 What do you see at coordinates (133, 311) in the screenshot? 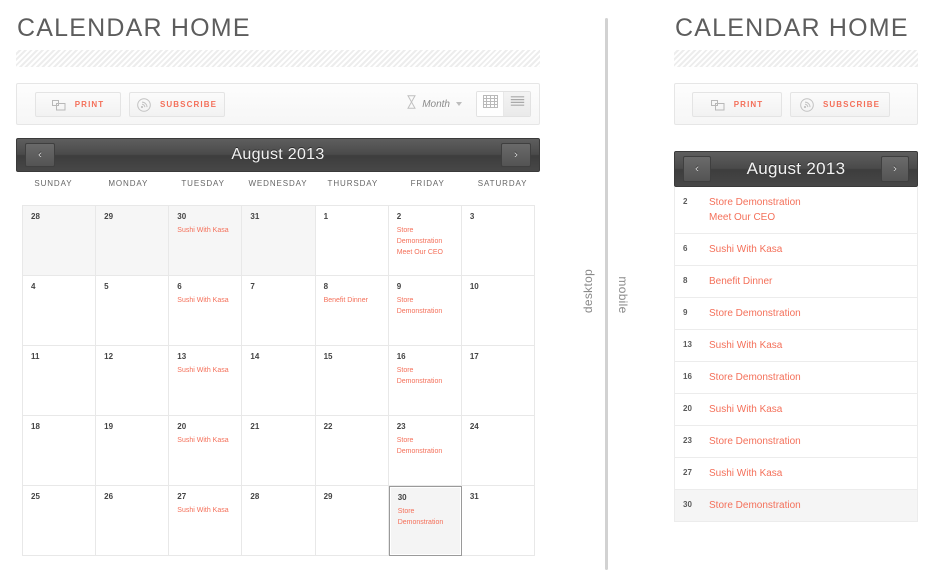
I see `calendar-day-cell: 5` at bounding box center [133, 311].